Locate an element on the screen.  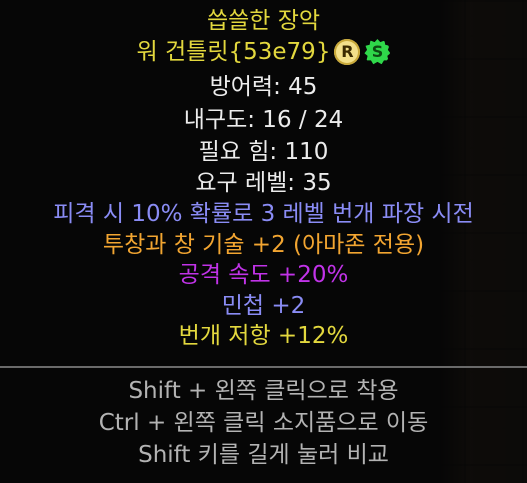
item-required-level: 요구 레벨: 35 is located at coordinates (263, 183).